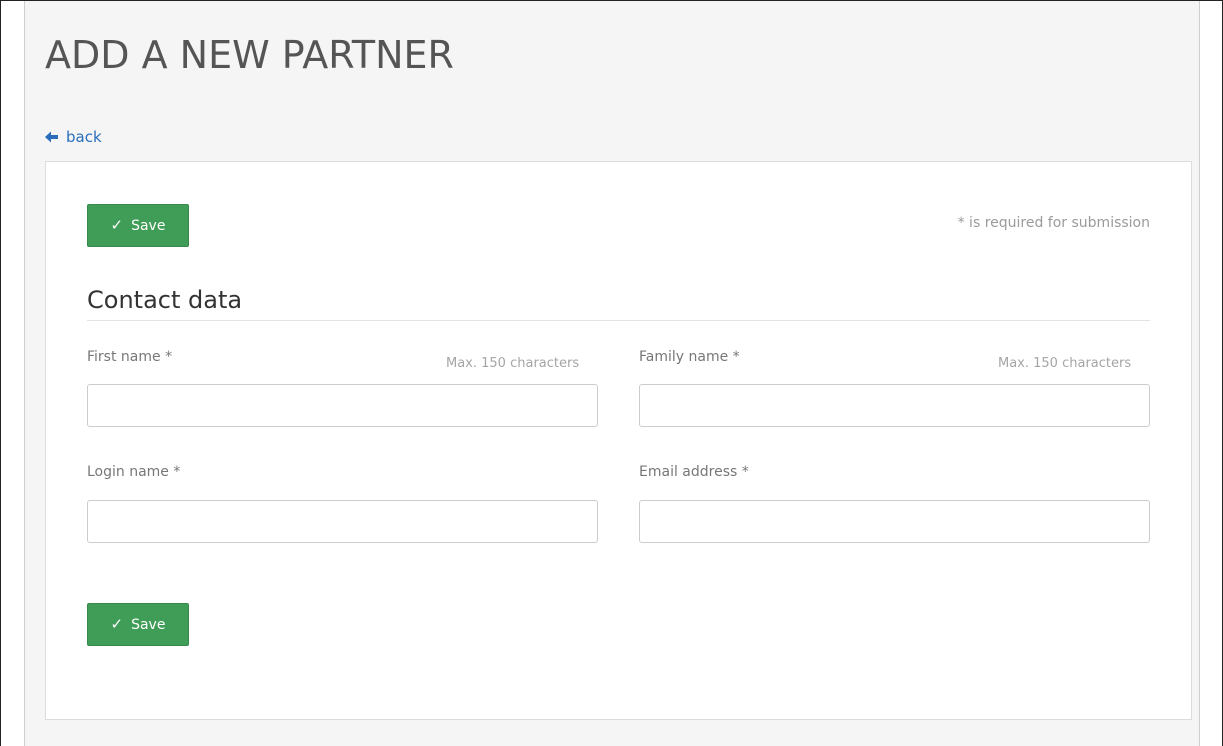  What do you see at coordinates (51, 137) in the screenshot?
I see `arrow-left-icon` at bounding box center [51, 137].